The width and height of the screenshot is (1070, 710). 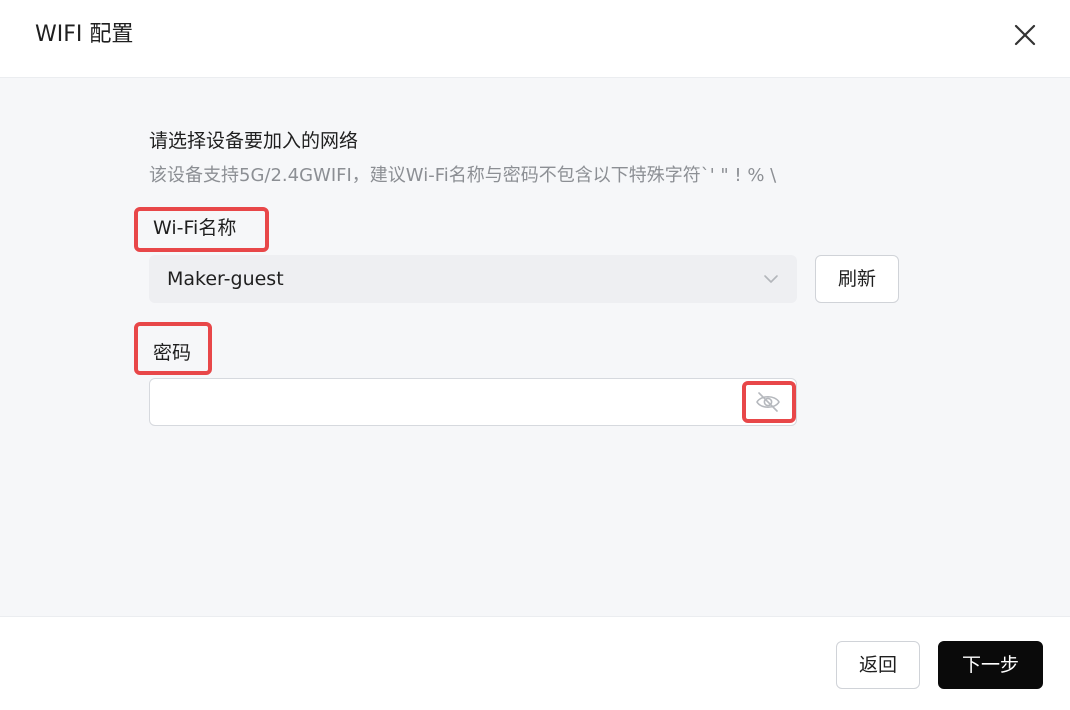 What do you see at coordinates (225, 279) in the screenshot?
I see `ssid-select-value: Maker-guest` at bounding box center [225, 279].